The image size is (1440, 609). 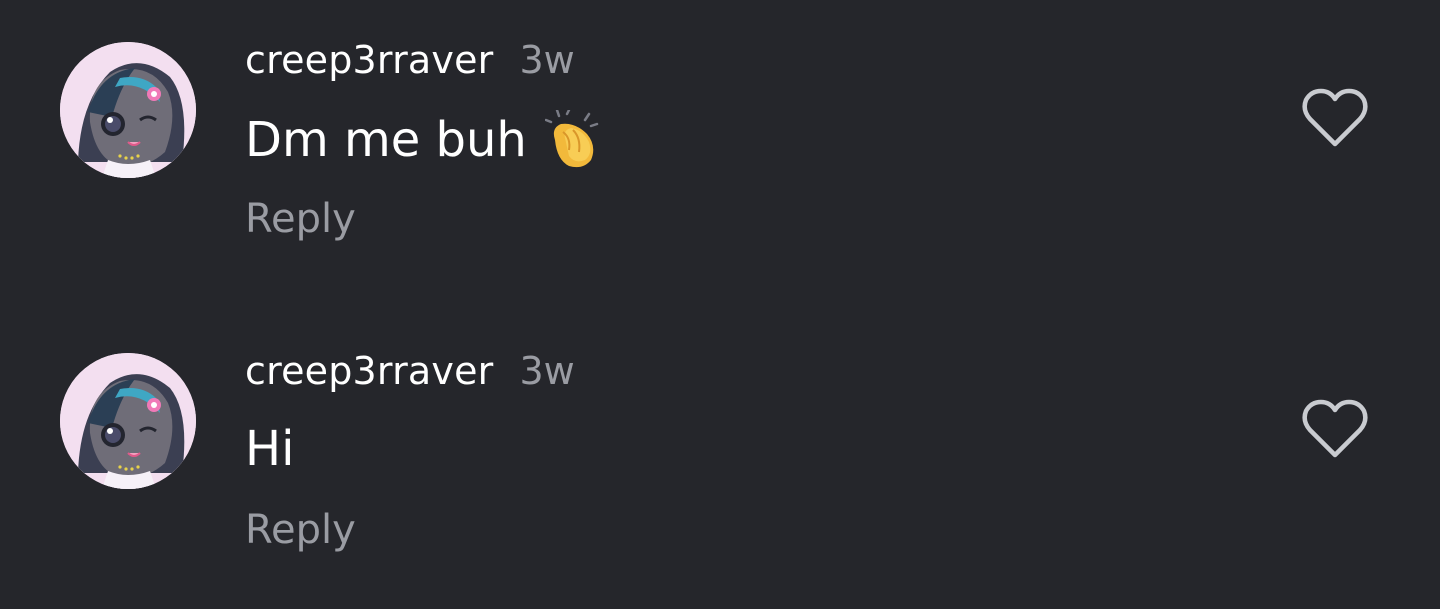 What do you see at coordinates (386, 140) in the screenshot?
I see `comment-text: Dm me buh` at bounding box center [386, 140].